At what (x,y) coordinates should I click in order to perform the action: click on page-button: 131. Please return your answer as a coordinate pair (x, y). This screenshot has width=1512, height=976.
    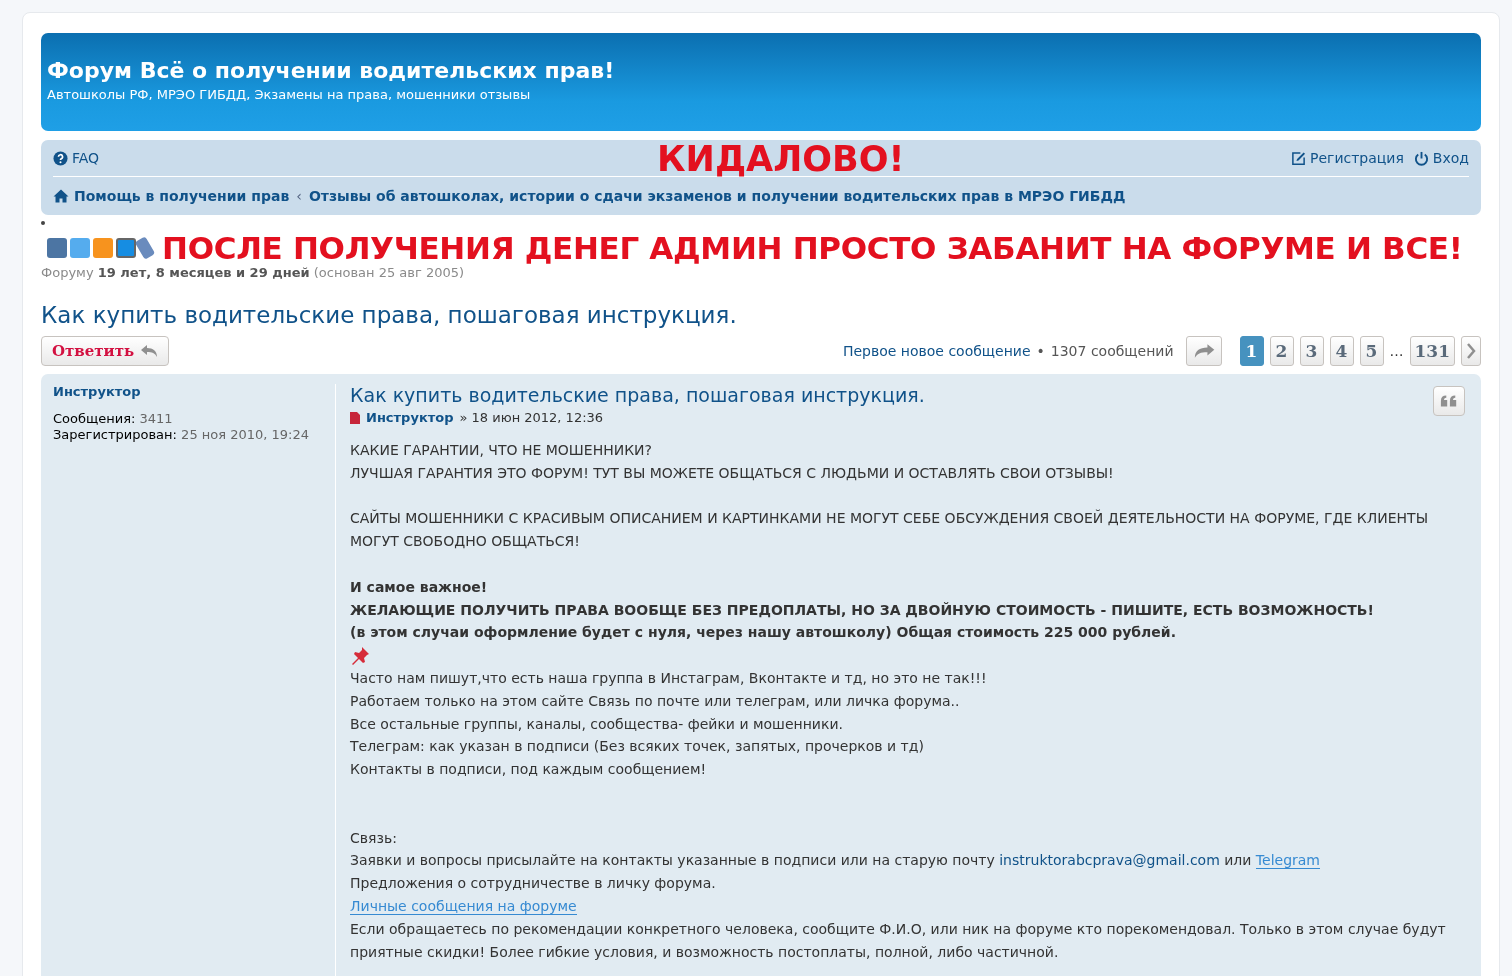
    Looking at the image, I should click on (1432, 351).